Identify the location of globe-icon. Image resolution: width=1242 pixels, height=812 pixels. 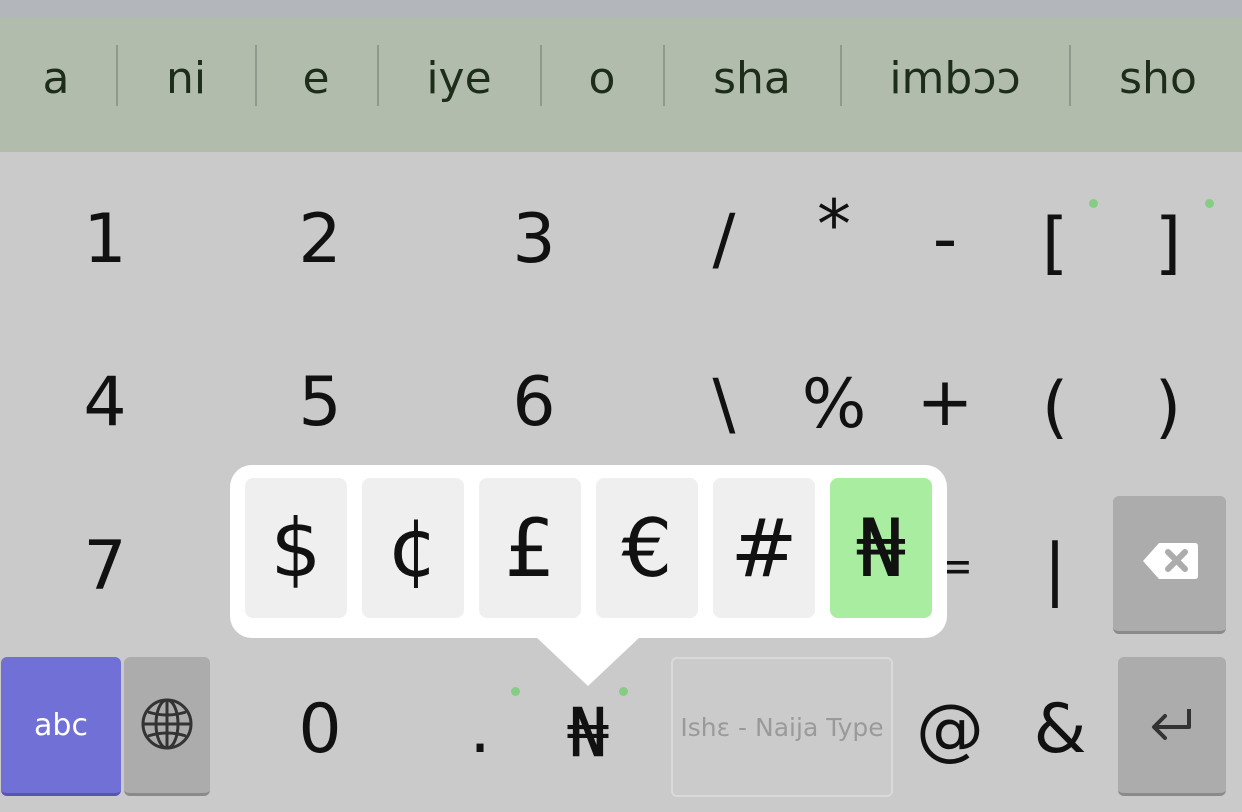
(167, 724).